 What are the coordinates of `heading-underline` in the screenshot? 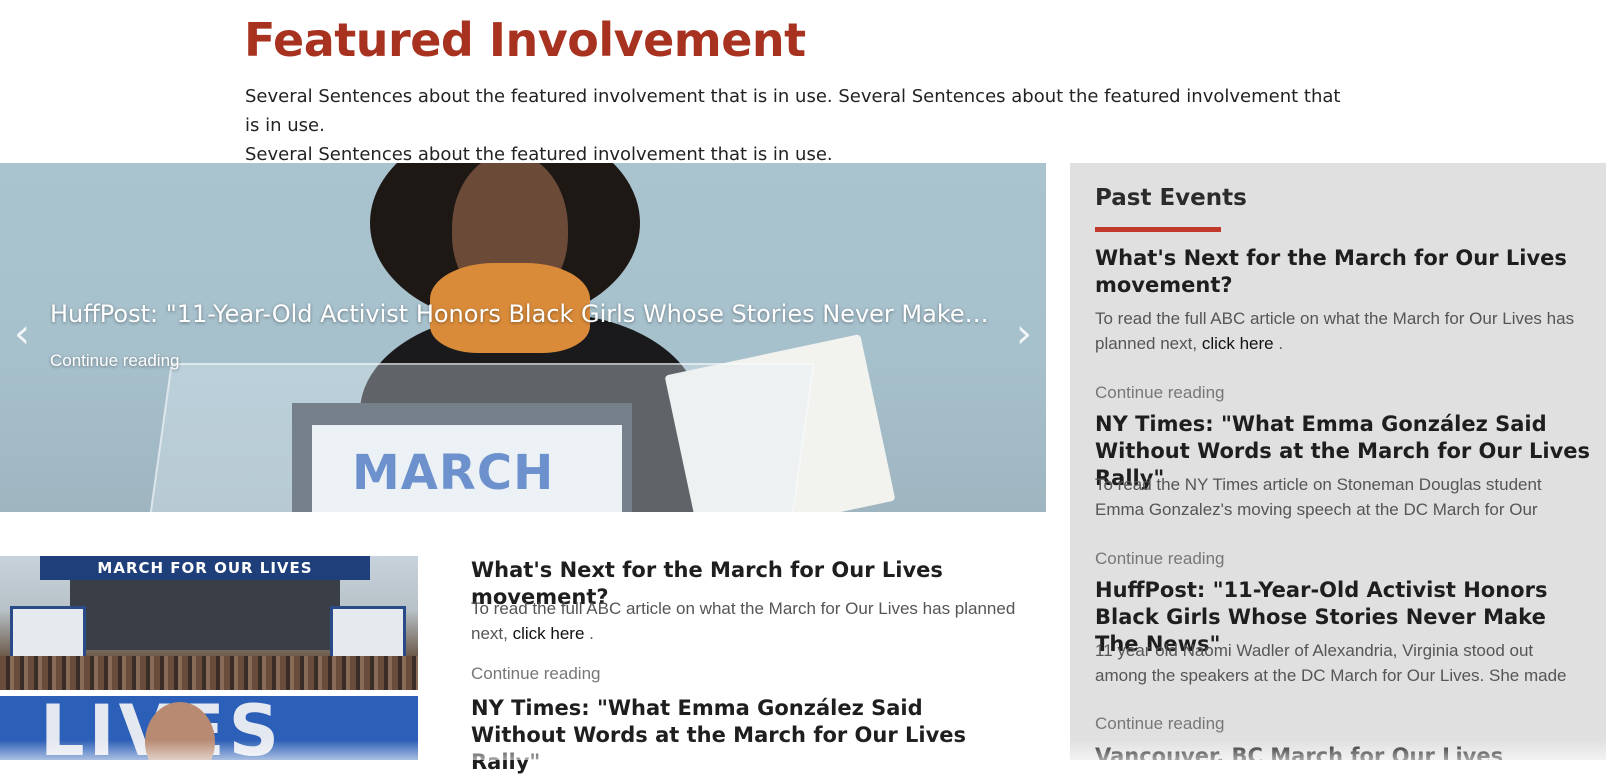 It's located at (1158, 229).